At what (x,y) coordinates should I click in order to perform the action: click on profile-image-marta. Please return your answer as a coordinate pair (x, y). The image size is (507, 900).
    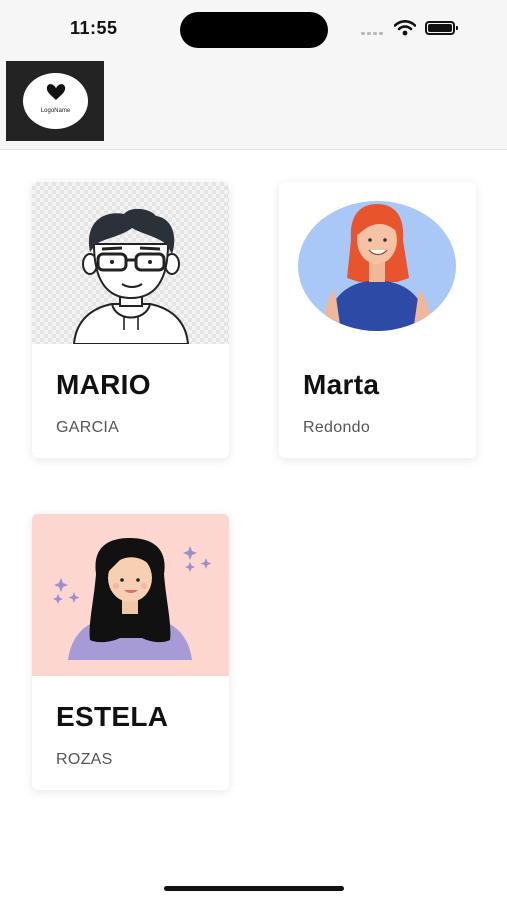
    Looking at the image, I should click on (377, 263).